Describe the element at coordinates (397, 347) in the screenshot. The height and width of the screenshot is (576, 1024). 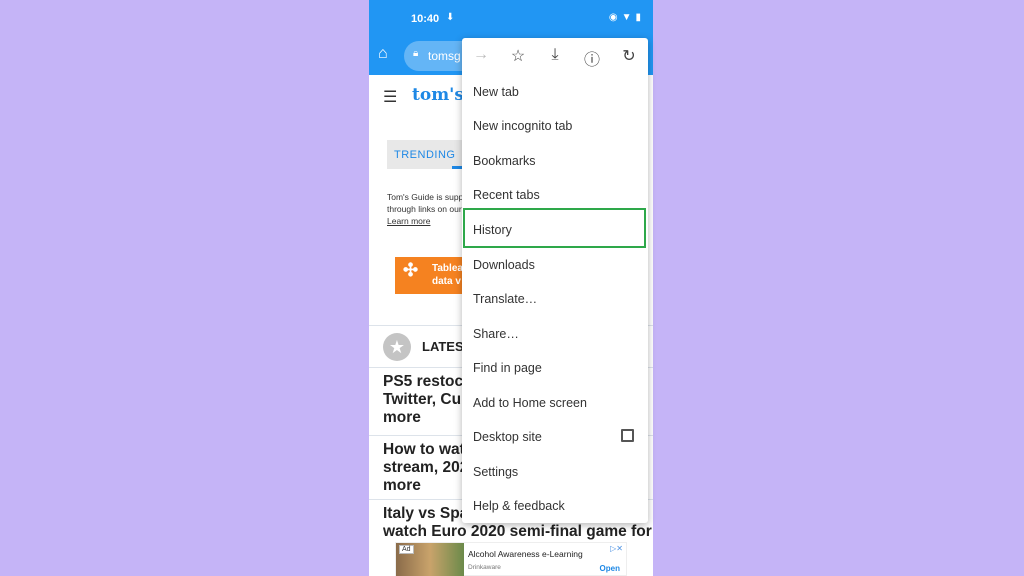
I see `star-icon: ★` at that location.